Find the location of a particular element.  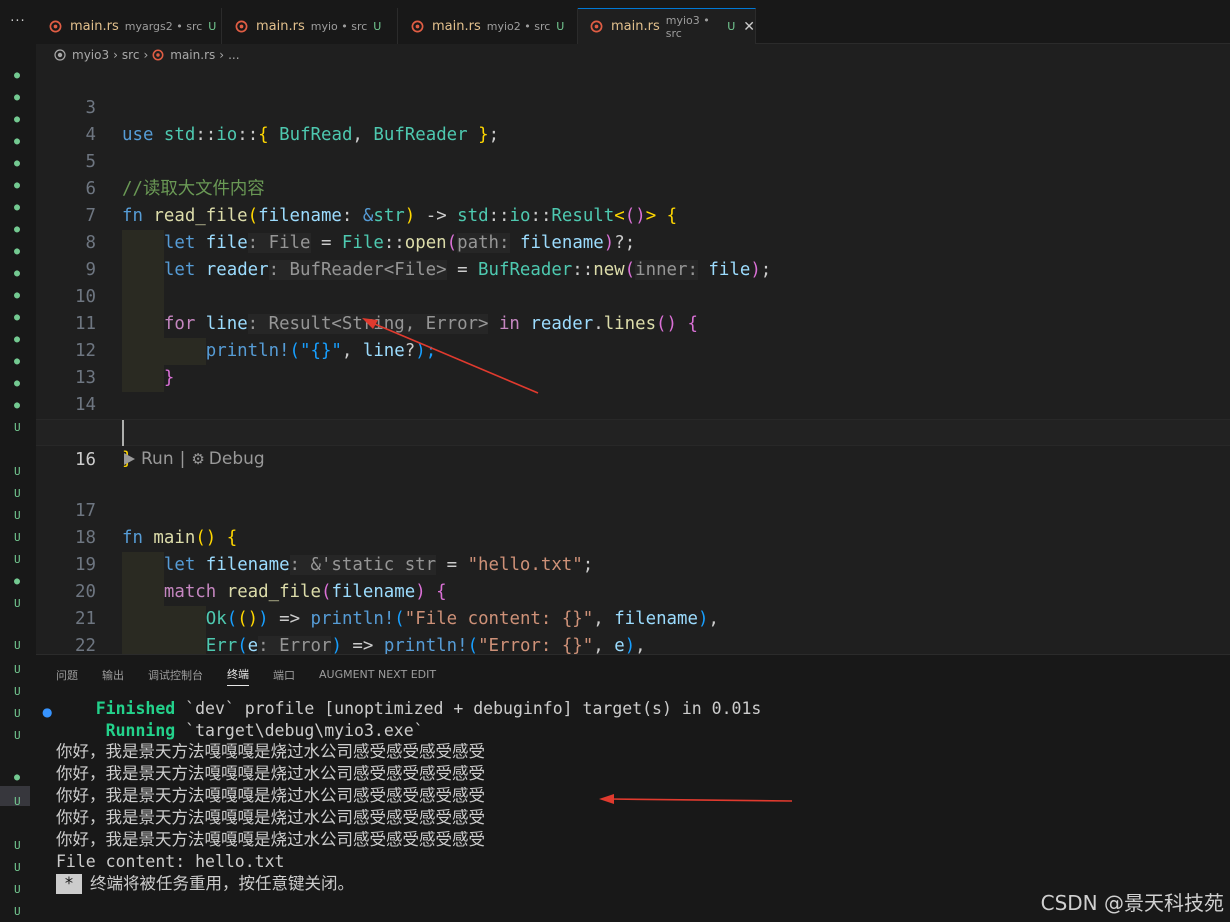

annotation-arrow-editor is located at coordinates (450, 356).